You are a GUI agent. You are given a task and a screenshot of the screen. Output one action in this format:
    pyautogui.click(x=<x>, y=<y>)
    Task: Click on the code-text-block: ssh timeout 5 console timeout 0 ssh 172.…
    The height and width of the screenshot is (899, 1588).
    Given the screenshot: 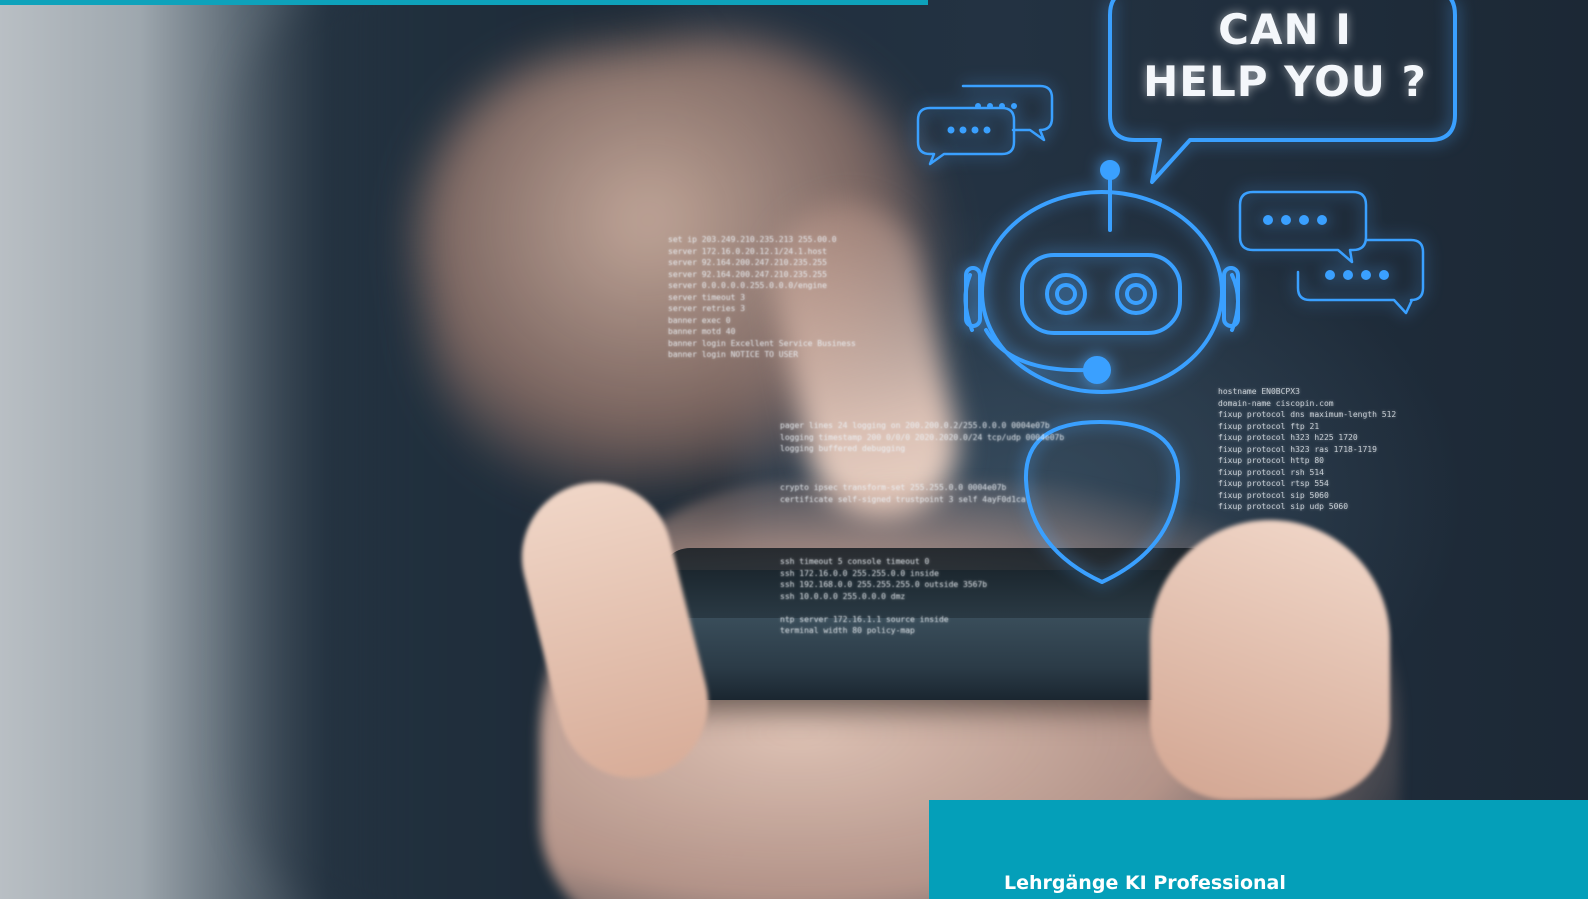 What is the action you would take?
    pyautogui.click(x=884, y=596)
    